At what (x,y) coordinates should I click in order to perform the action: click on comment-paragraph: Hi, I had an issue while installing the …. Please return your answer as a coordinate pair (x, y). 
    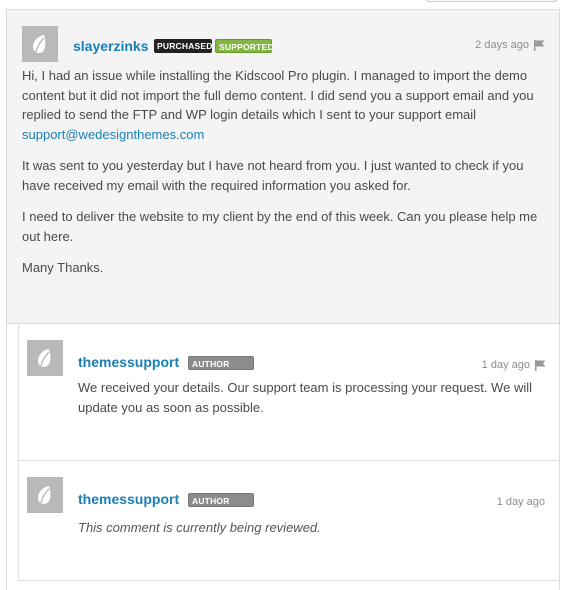
    Looking at the image, I should click on (282, 105).